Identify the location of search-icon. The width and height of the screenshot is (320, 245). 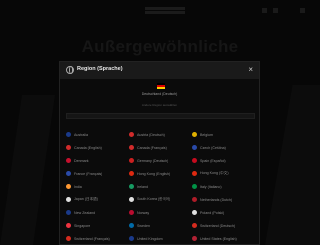
(264, 10).